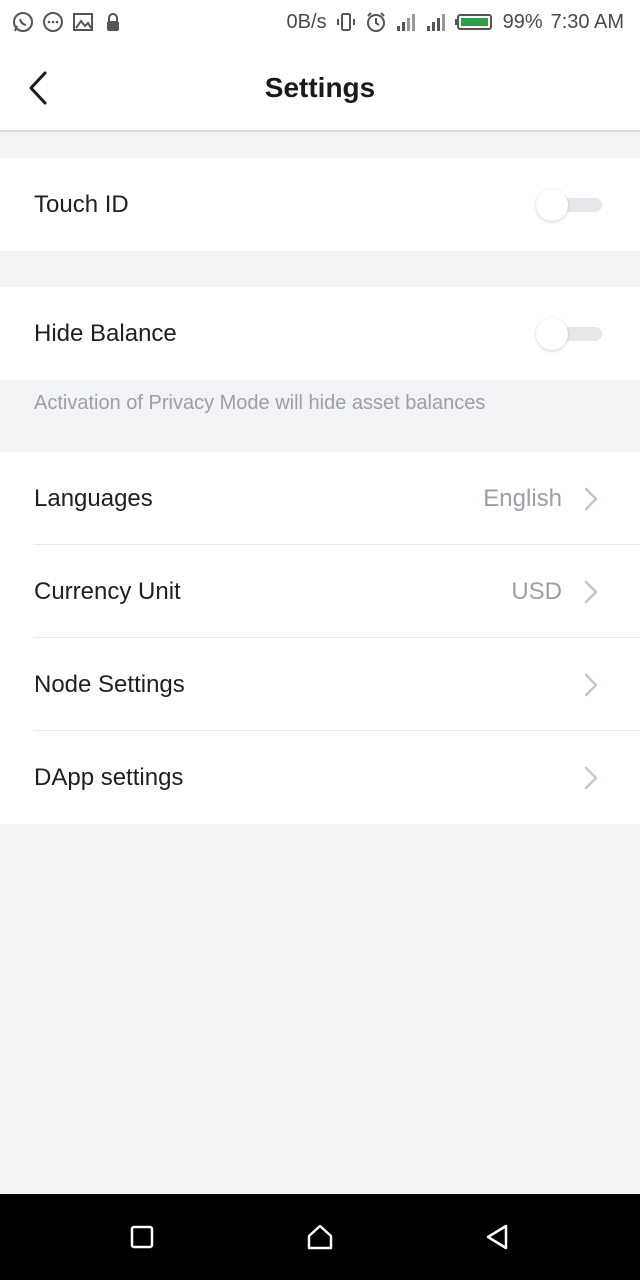 The image size is (640, 1280). What do you see at coordinates (23, 22) in the screenshot?
I see `whatsapp-icon` at bounding box center [23, 22].